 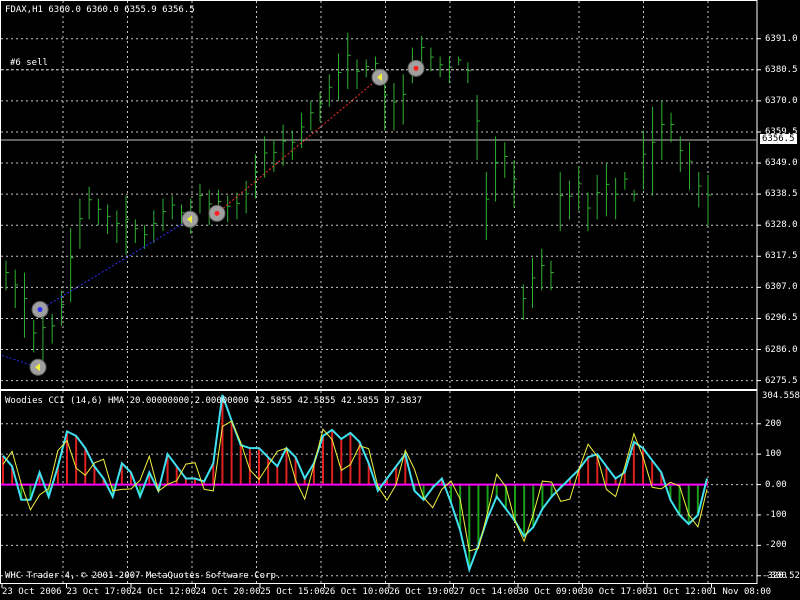 What do you see at coordinates (776, 545) in the screenshot?
I see `cci-tick-label: -200` at bounding box center [776, 545].